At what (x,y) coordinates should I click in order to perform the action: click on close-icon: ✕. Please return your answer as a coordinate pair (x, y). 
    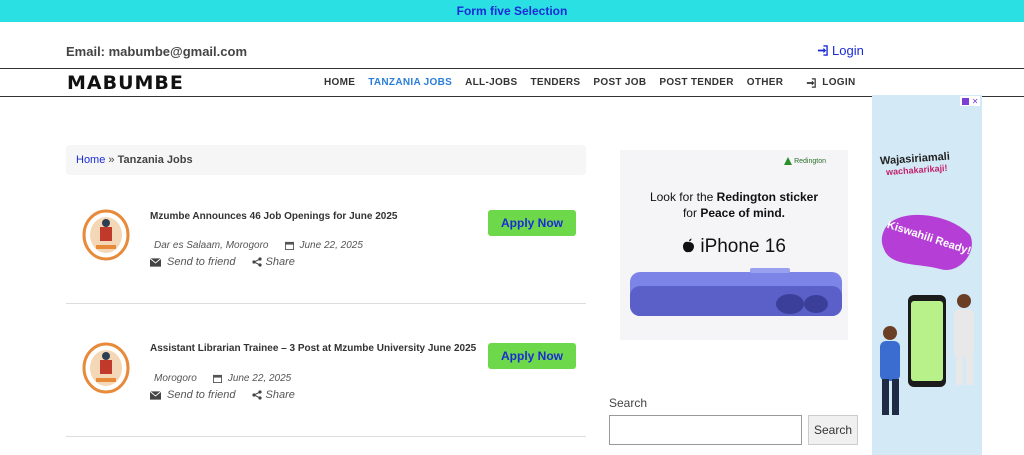
    Looking at the image, I should click on (975, 101).